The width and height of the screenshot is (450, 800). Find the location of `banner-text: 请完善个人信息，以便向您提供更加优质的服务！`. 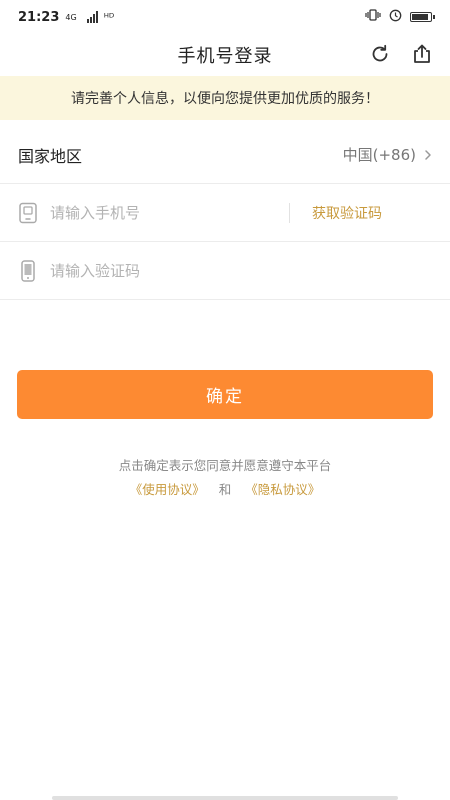

banner-text: 请完善个人信息，以便向您提供更加优质的服务！ is located at coordinates (225, 99).